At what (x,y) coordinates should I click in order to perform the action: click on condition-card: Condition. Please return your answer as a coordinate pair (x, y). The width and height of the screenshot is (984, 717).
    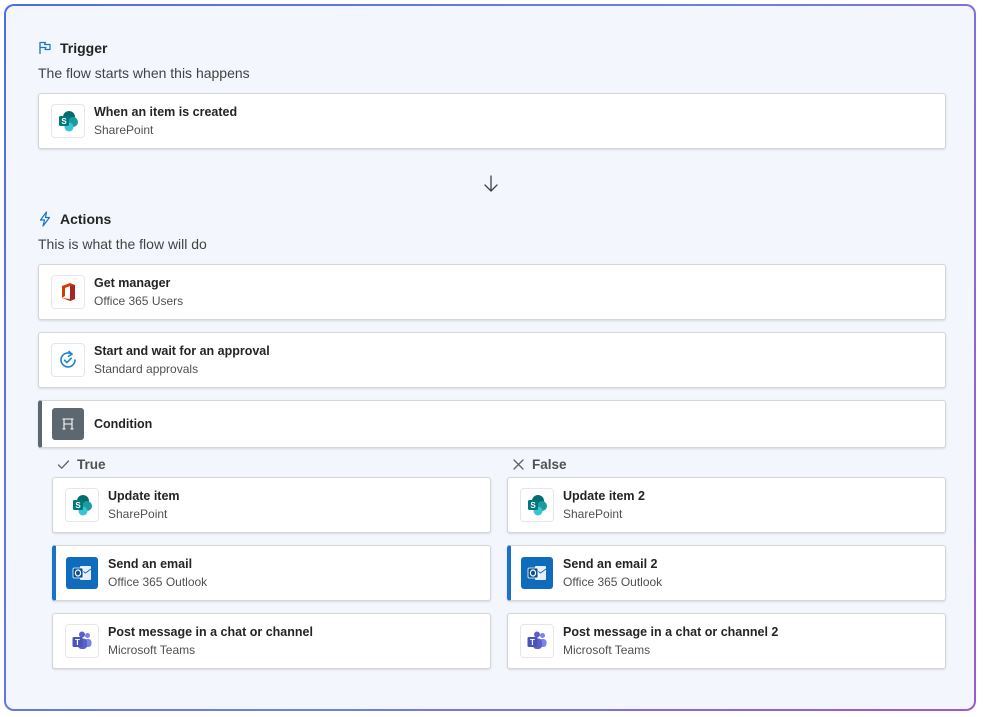
    Looking at the image, I should click on (492, 424).